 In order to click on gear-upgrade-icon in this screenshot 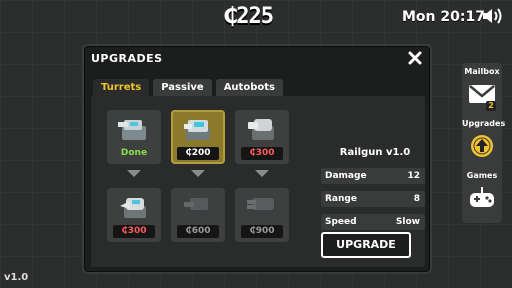, I will do `click(482, 146)`.